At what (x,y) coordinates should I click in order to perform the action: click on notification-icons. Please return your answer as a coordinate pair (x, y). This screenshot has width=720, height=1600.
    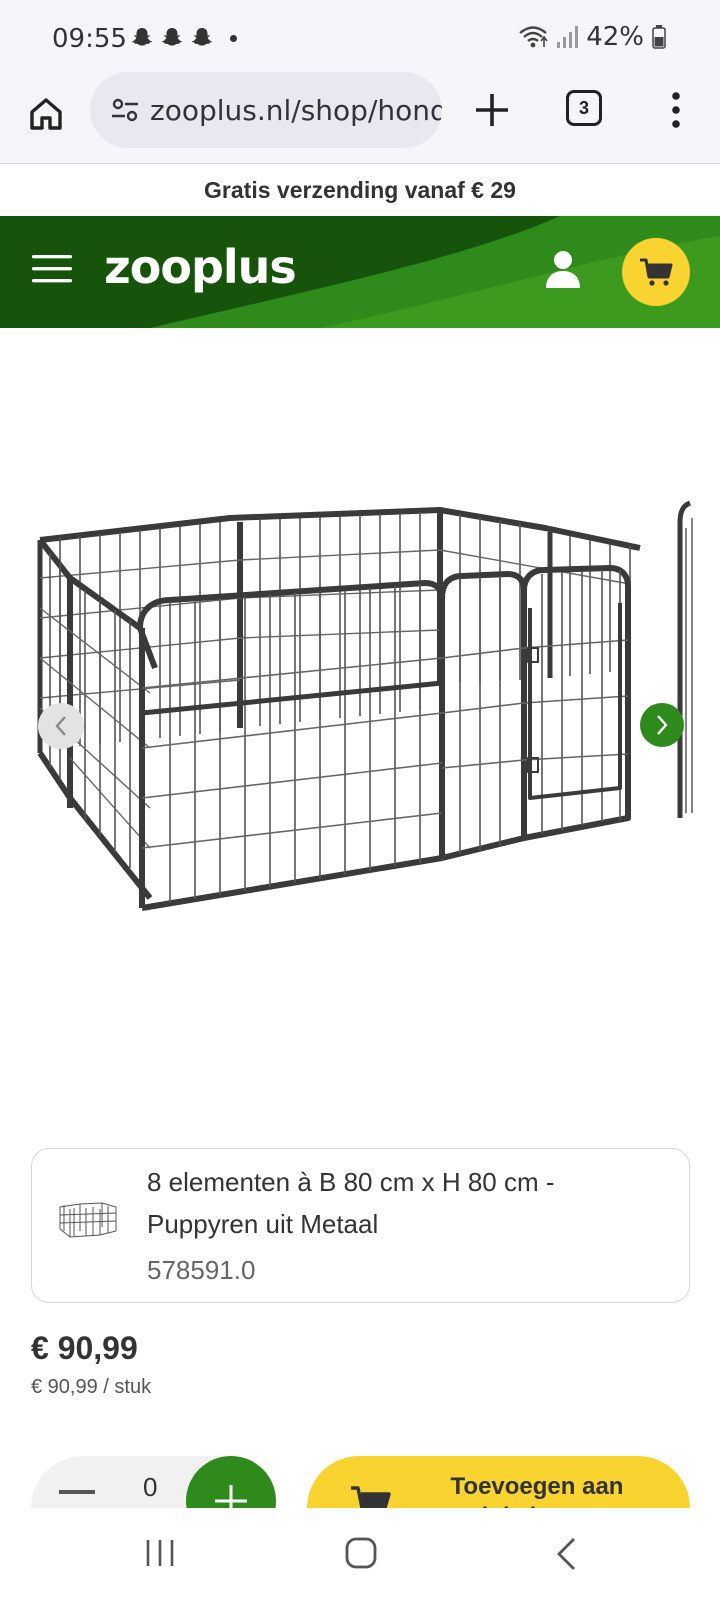
    Looking at the image, I should click on (183, 38).